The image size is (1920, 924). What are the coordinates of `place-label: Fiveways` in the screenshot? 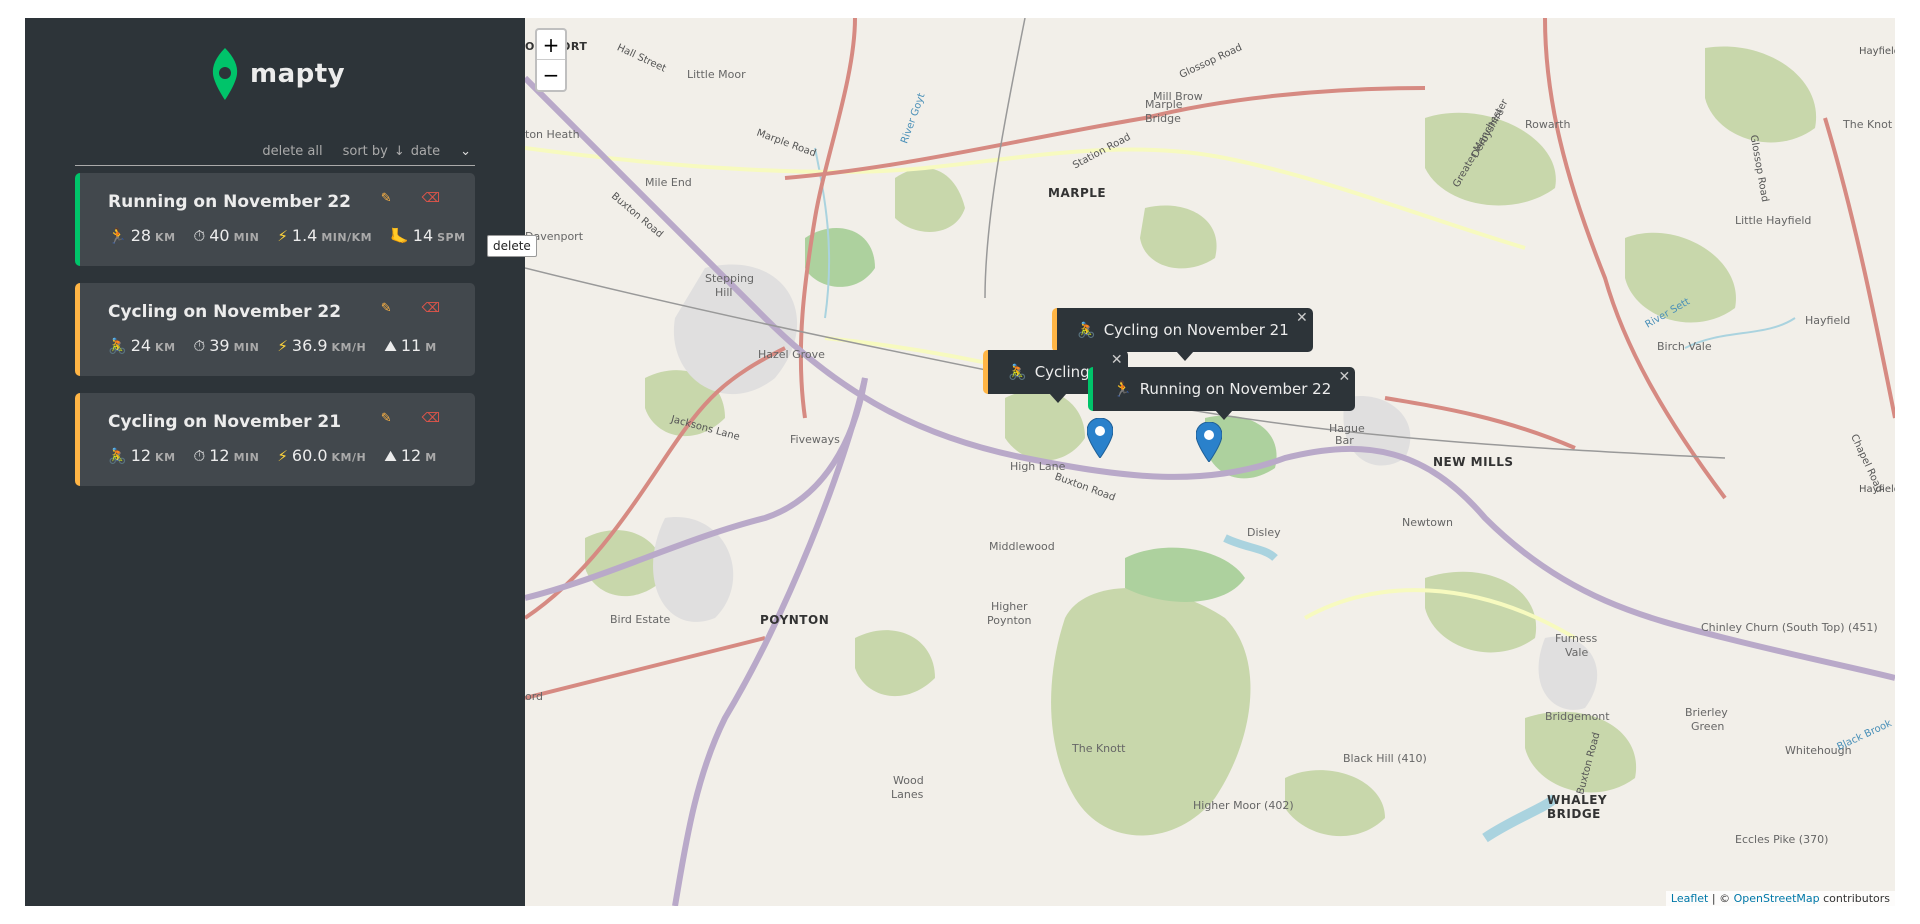 It's located at (815, 439).